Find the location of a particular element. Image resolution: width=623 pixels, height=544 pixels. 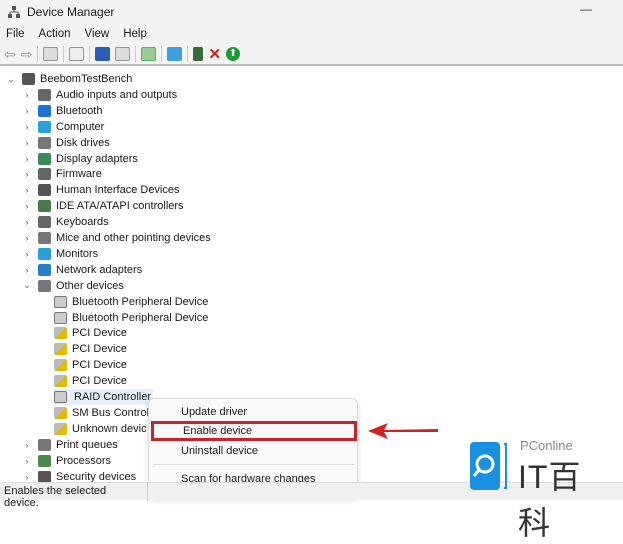

add-driver-icon is located at coordinates (198, 54).